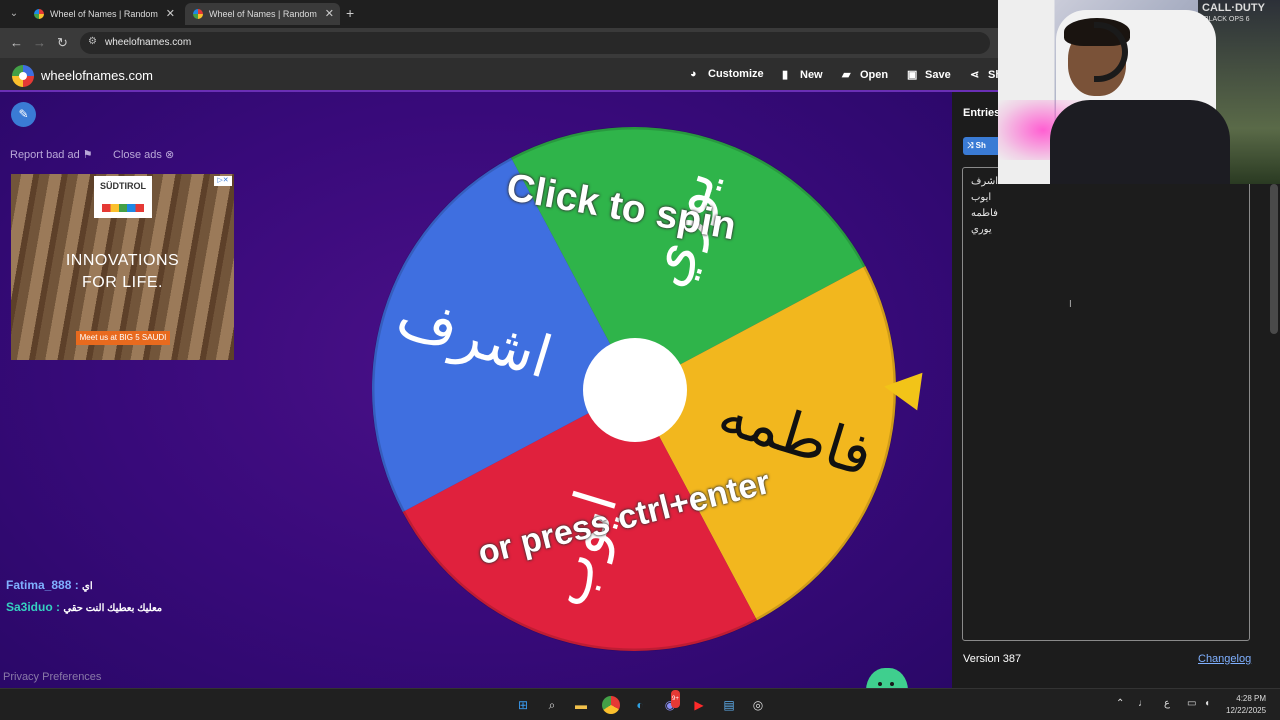  Describe the element at coordinates (350, 13) in the screenshot. I see `new-tab-icon: +` at that location.